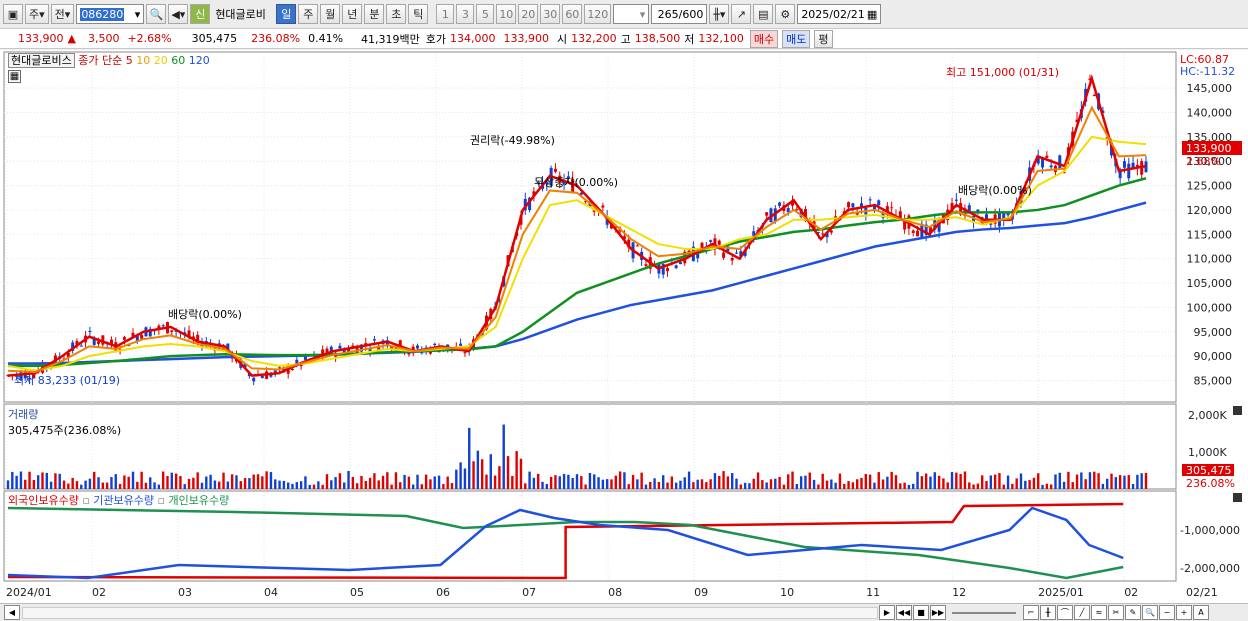 The image size is (1248, 621). Describe the element at coordinates (37, 14) in the screenshot. I see `period-dropdown: 주 ▾` at that location.